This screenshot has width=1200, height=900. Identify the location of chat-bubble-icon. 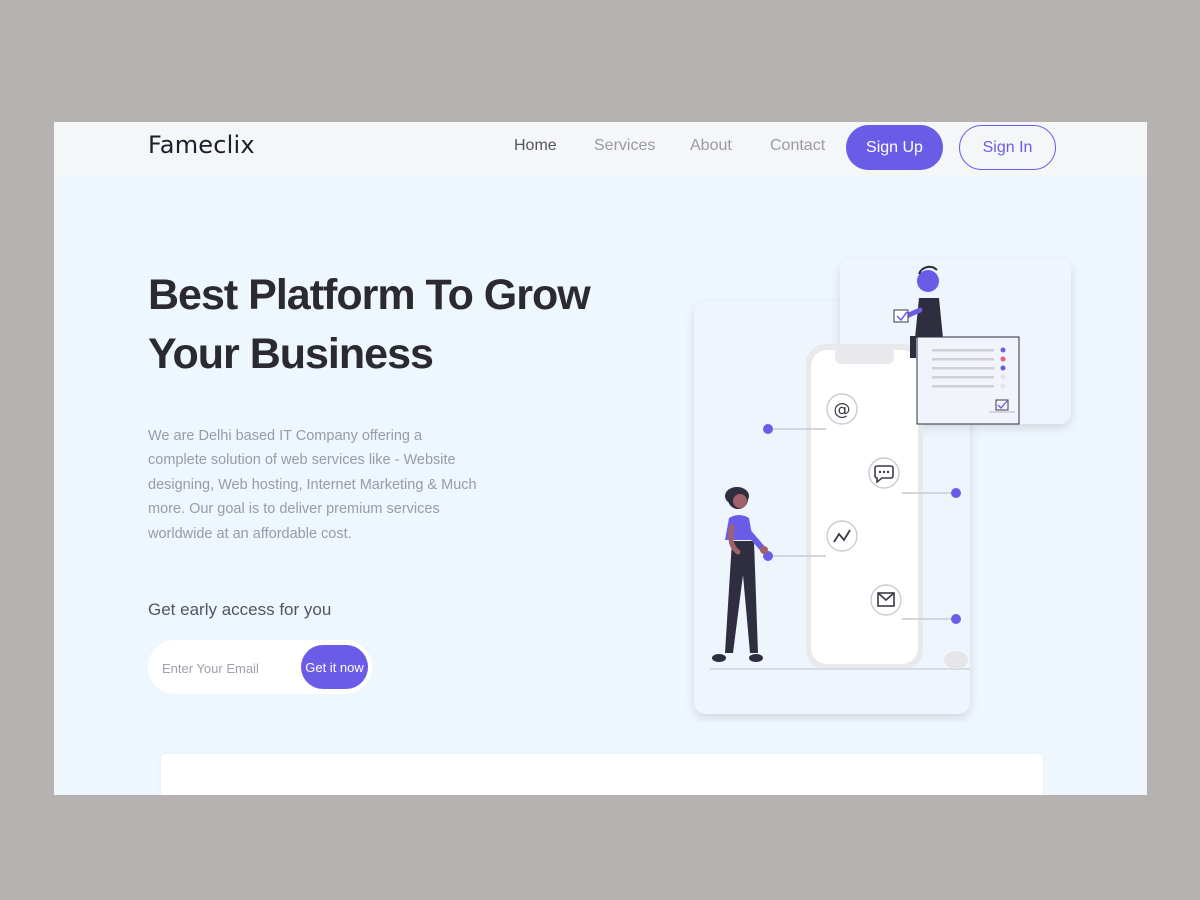
(884, 473).